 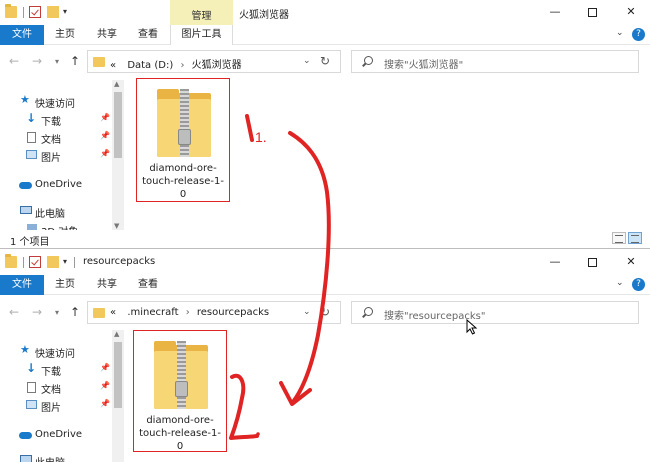 I want to click on nav-item-label: OneDrive, so click(x=59, y=184).